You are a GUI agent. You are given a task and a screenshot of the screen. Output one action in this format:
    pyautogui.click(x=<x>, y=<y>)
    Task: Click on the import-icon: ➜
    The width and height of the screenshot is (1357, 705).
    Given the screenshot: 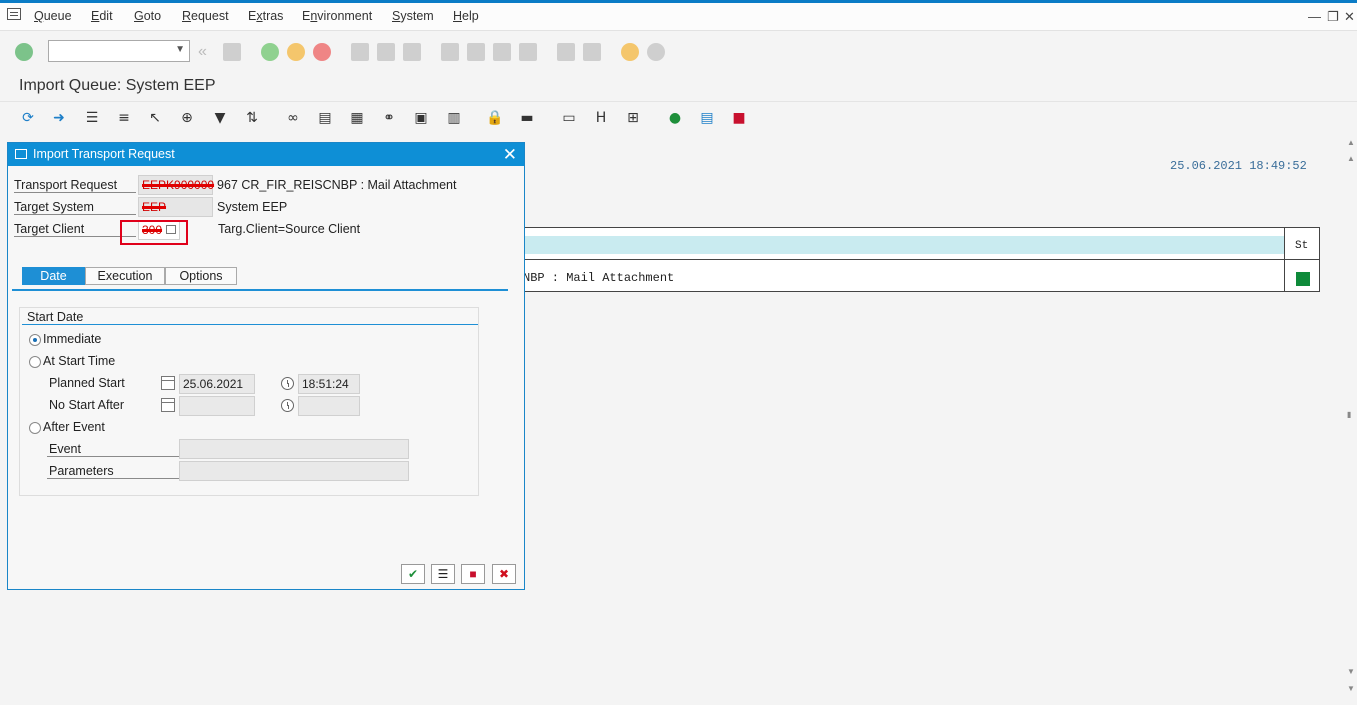 What is the action you would take?
    pyautogui.click(x=59, y=118)
    